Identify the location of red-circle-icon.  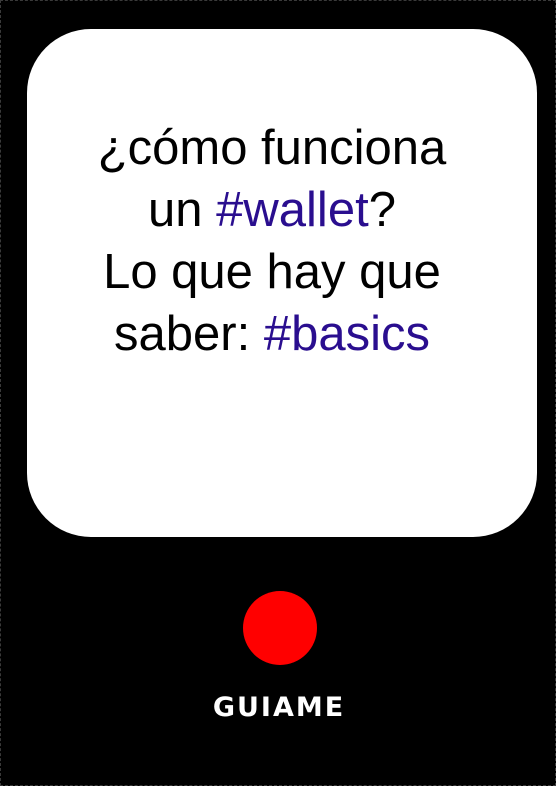
(280, 628).